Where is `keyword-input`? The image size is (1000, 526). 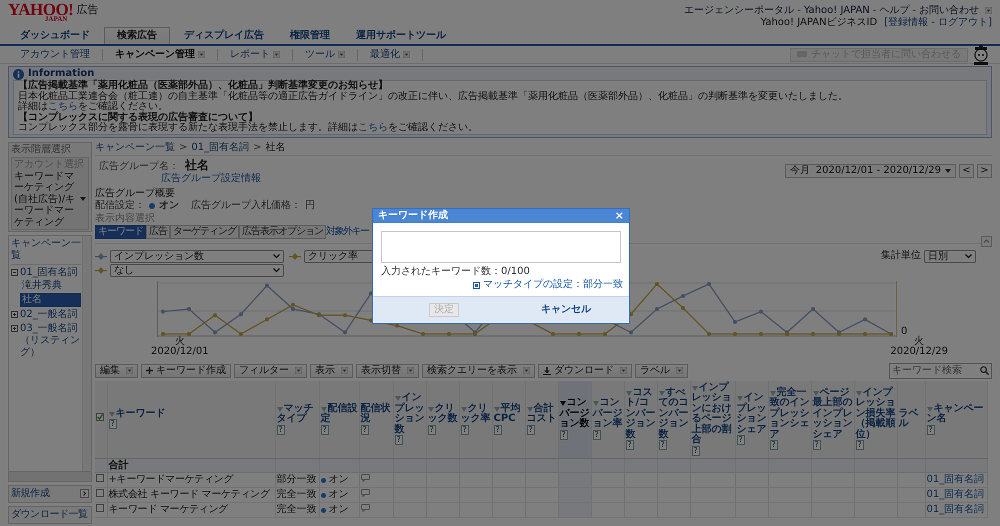
keyword-input is located at coordinates (501, 247).